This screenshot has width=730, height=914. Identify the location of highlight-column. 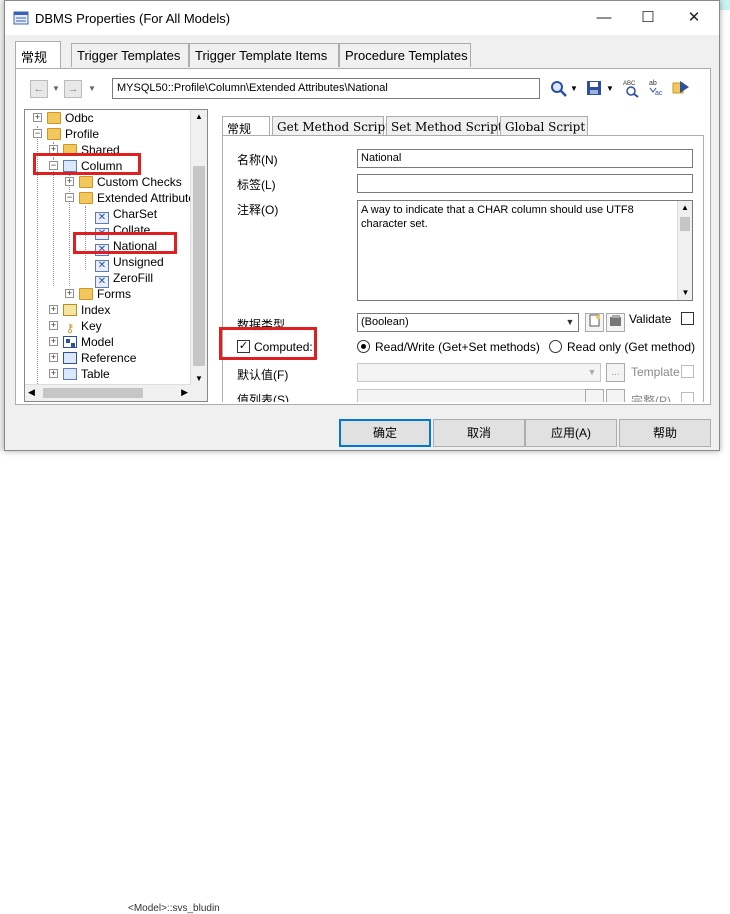
(87, 164).